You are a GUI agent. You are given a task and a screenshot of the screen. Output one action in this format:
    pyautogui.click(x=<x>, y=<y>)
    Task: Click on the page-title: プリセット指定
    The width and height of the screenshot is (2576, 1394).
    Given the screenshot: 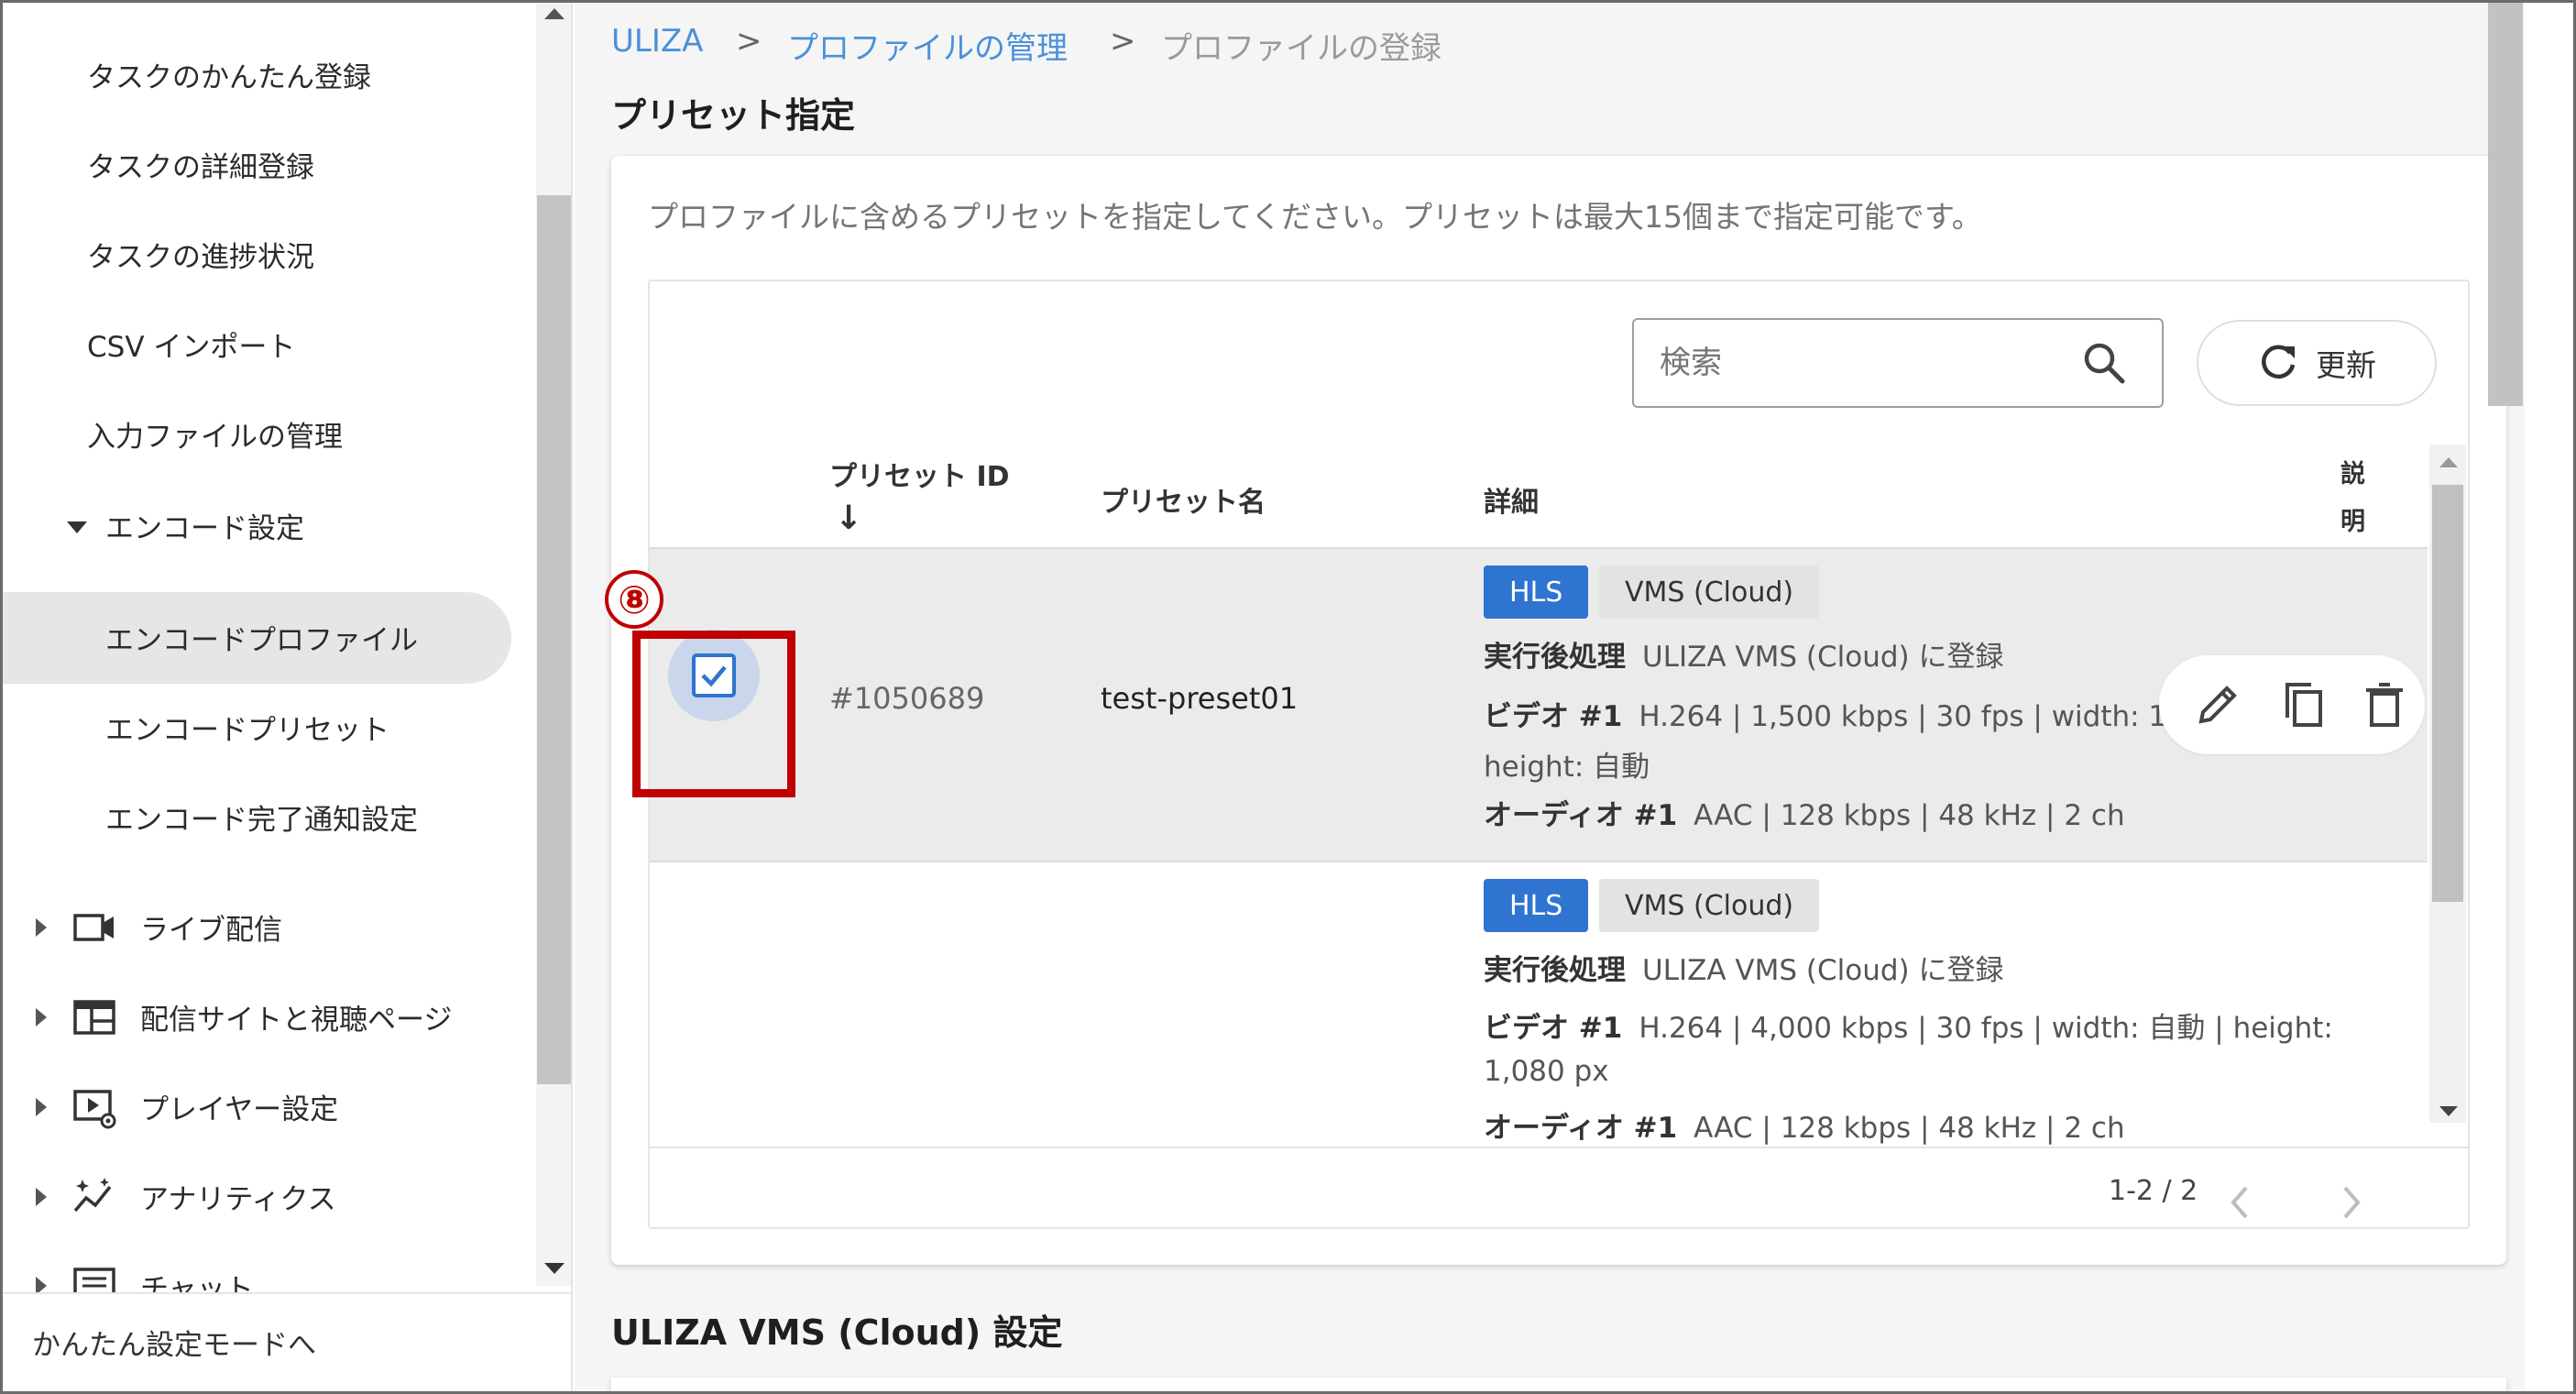 What is the action you would take?
    pyautogui.click(x=733, y=115)
    